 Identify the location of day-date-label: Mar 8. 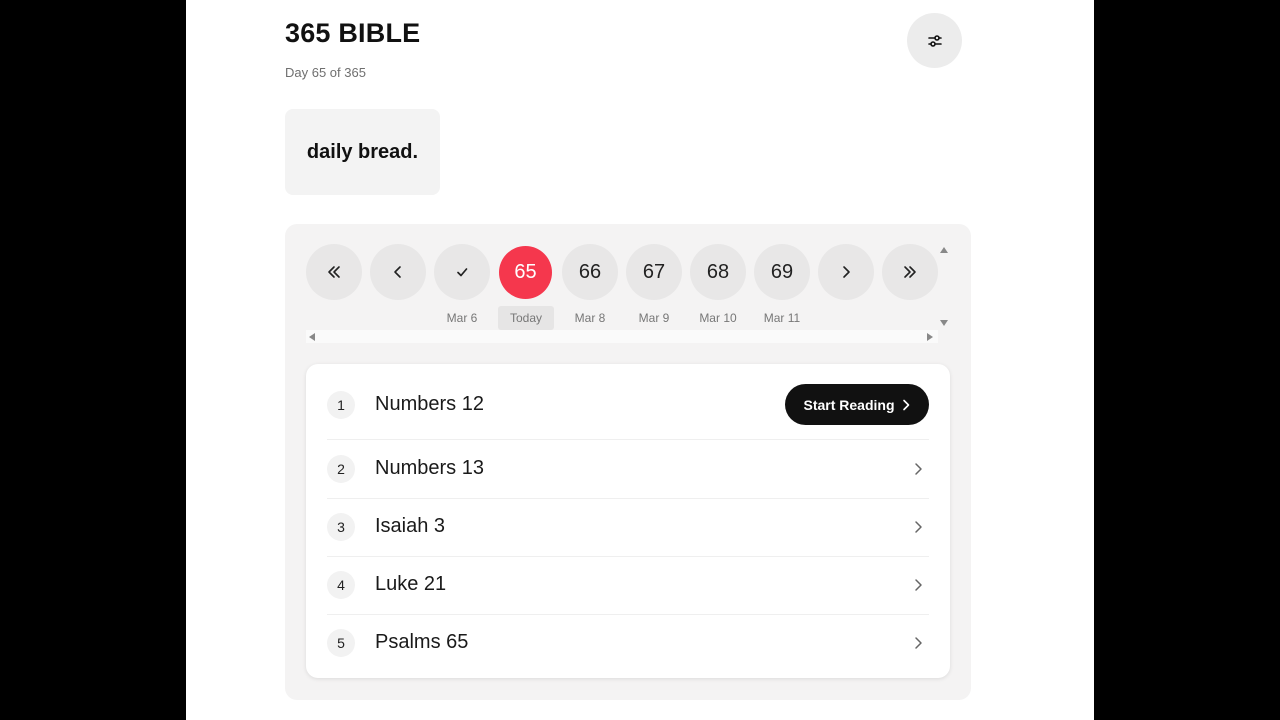
(590, 318).